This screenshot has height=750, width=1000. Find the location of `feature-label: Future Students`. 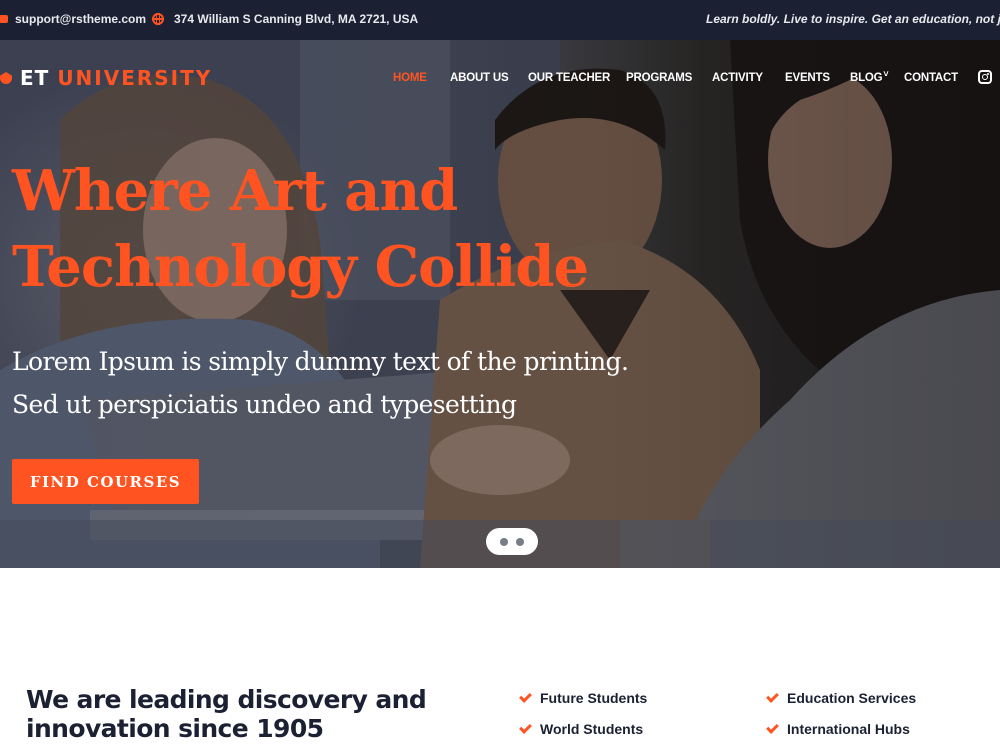

feature-label: Future Students is located at coordinates (594, 698).